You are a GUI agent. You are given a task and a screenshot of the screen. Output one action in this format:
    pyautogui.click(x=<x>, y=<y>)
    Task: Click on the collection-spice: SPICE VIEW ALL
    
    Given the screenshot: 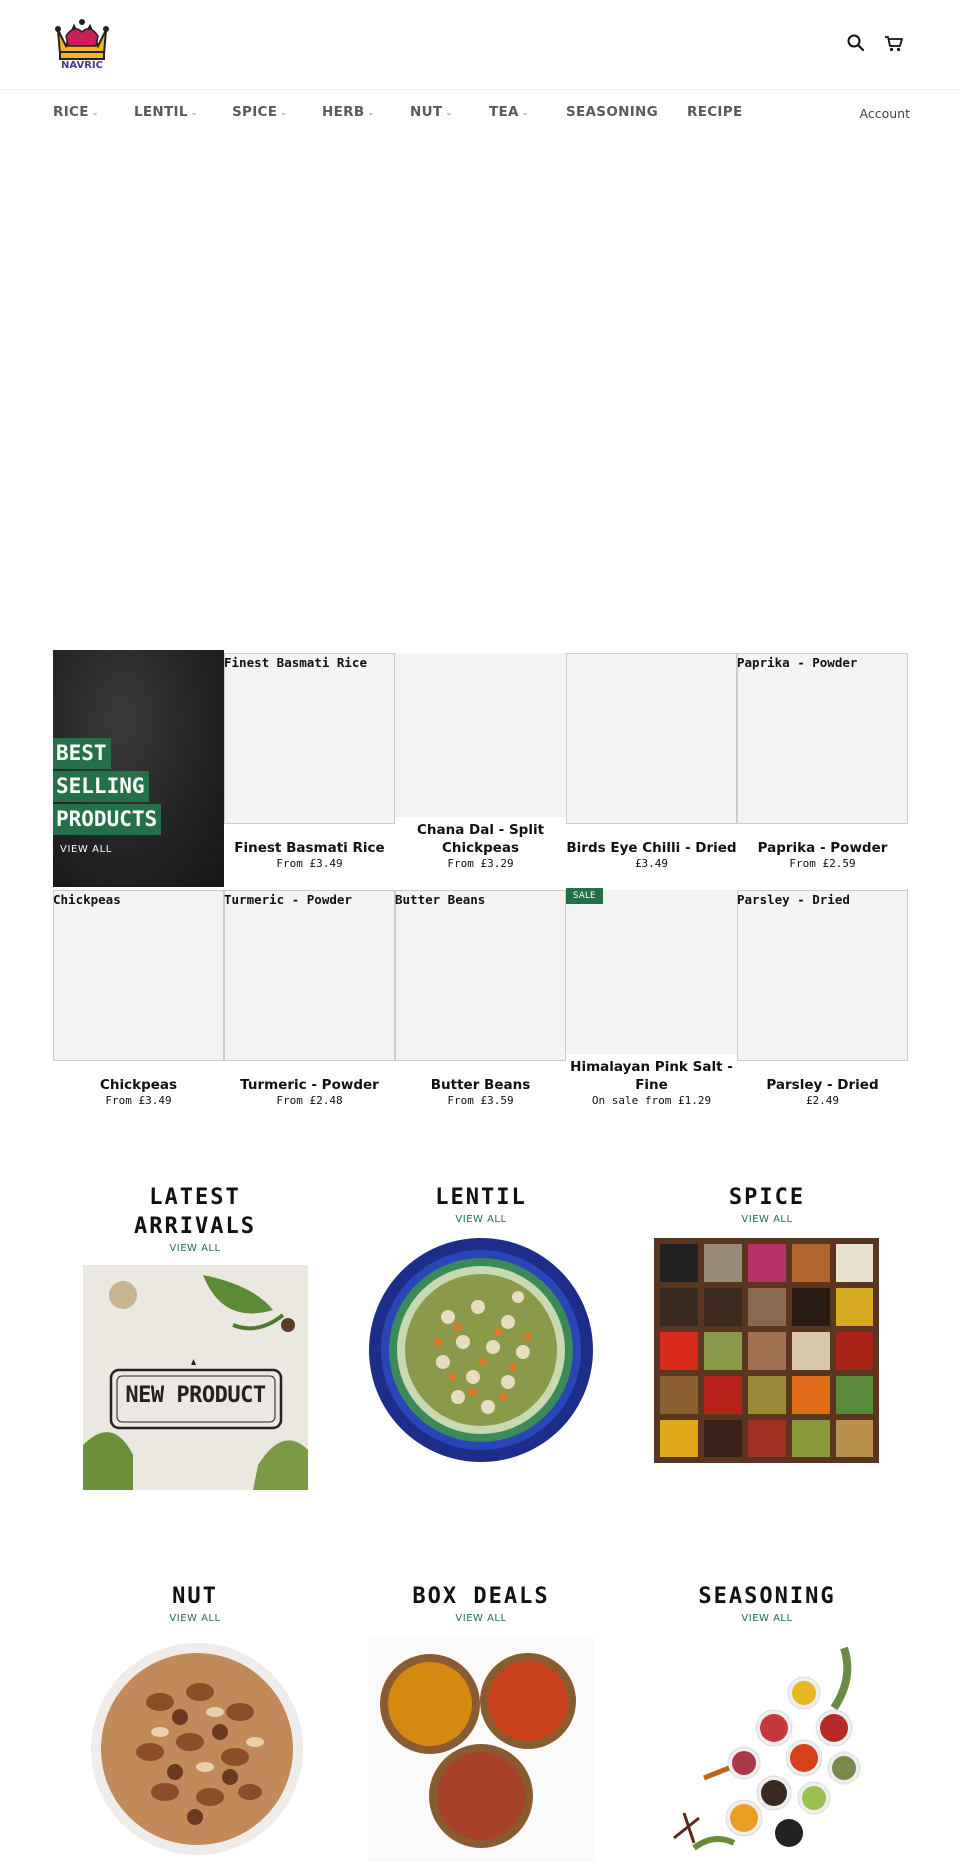 What is the action you would take?
    pyautogui.click(x=767, y=1204)
    